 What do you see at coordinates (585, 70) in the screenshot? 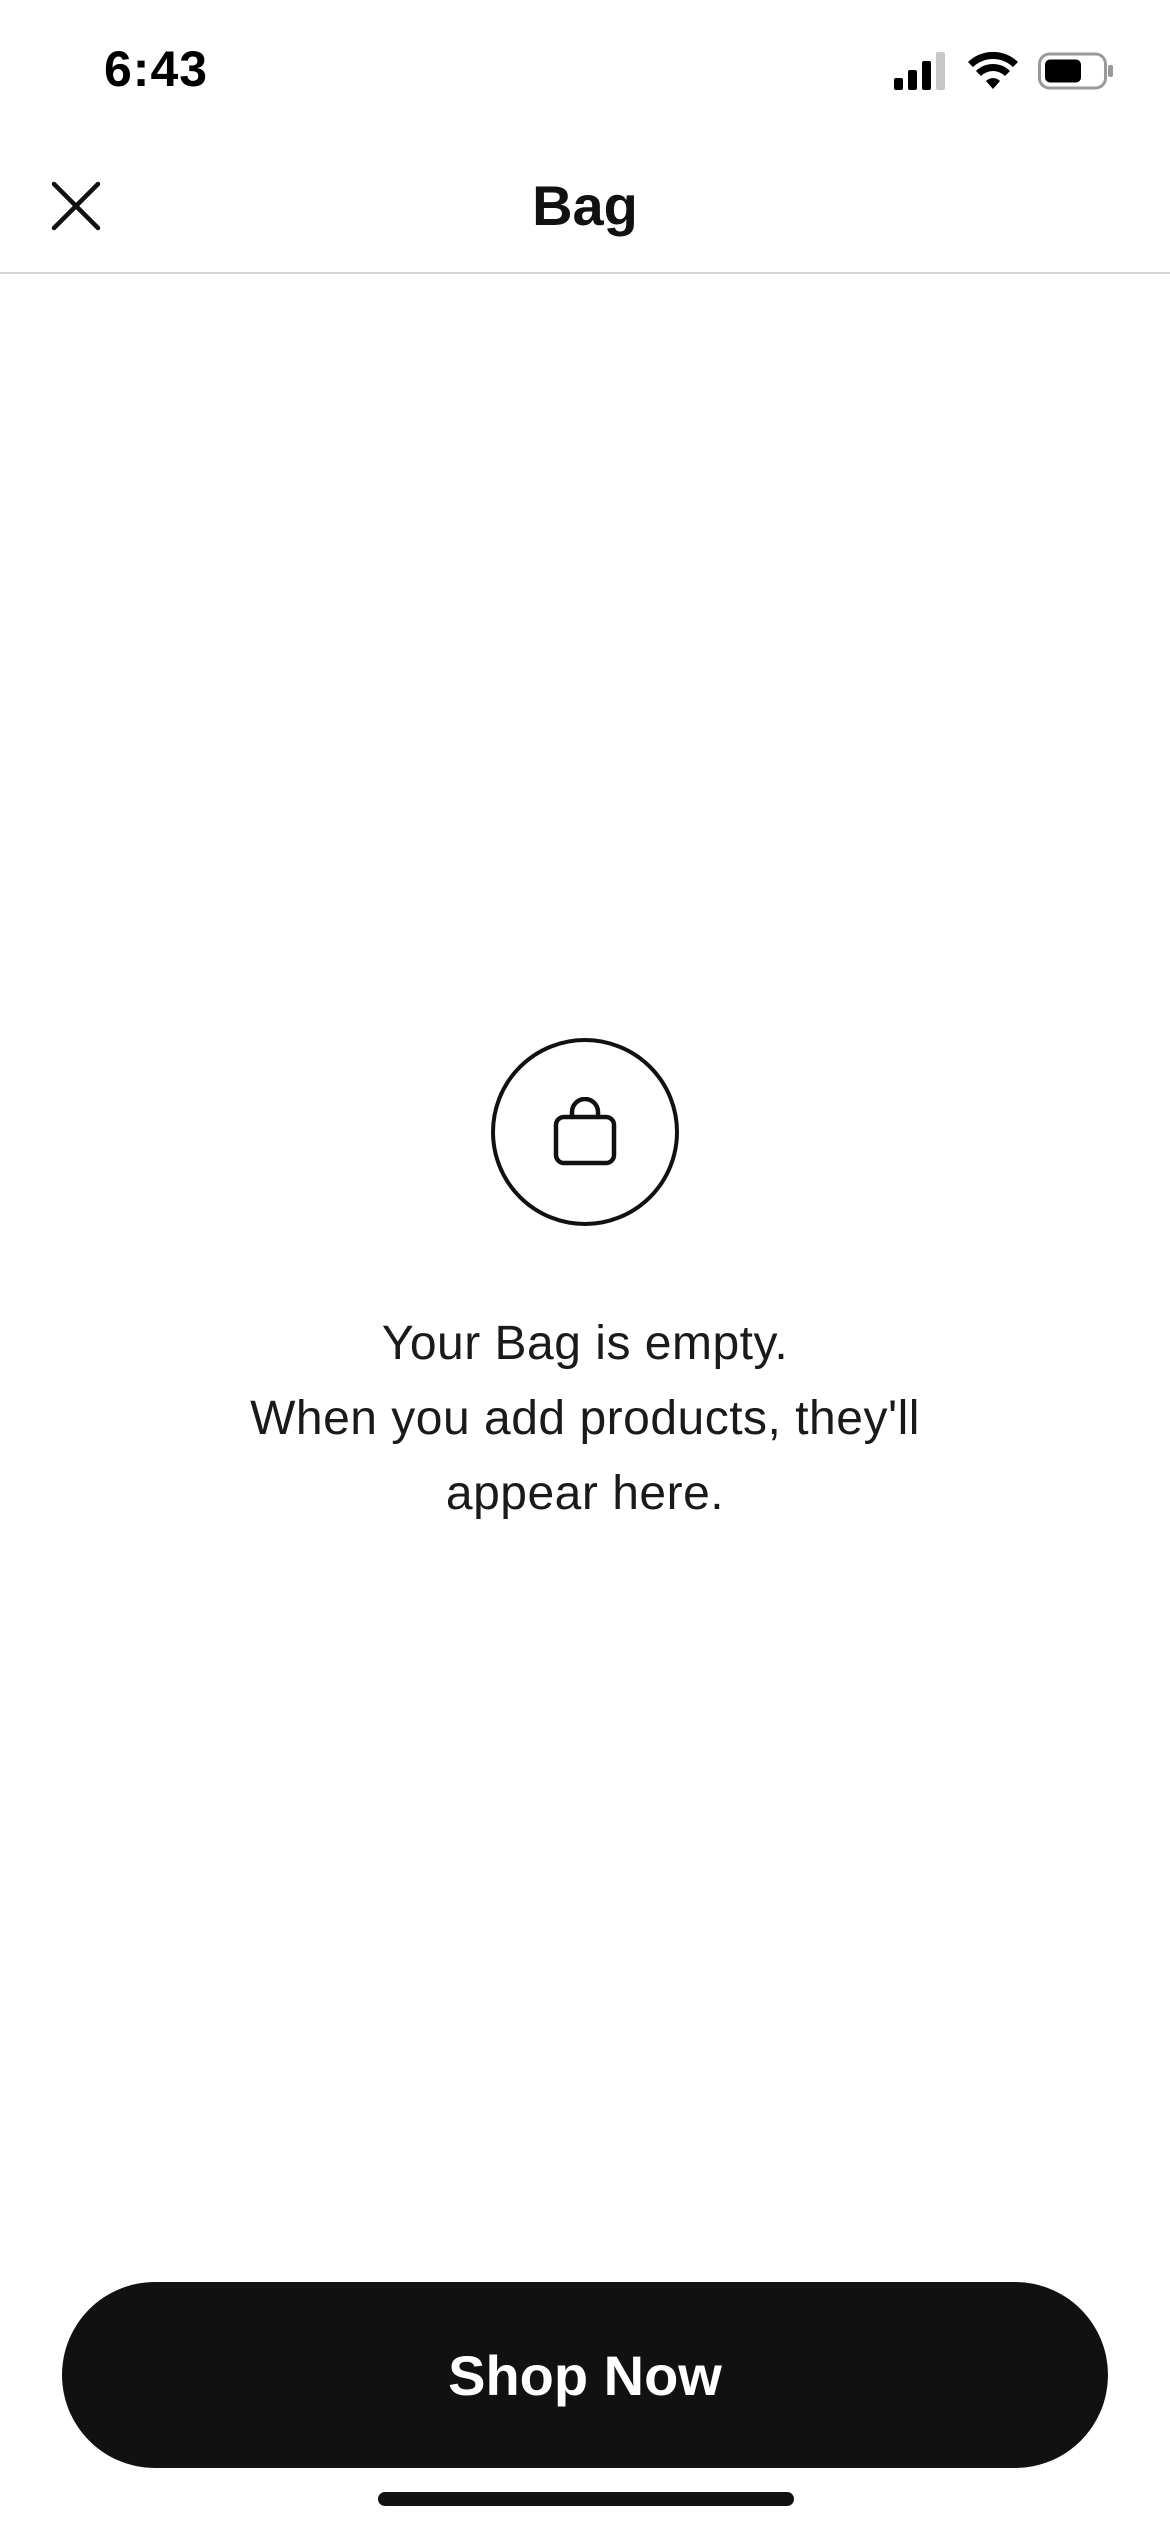
I see `status-bar: 6:43` at bounding box center [585, 70].